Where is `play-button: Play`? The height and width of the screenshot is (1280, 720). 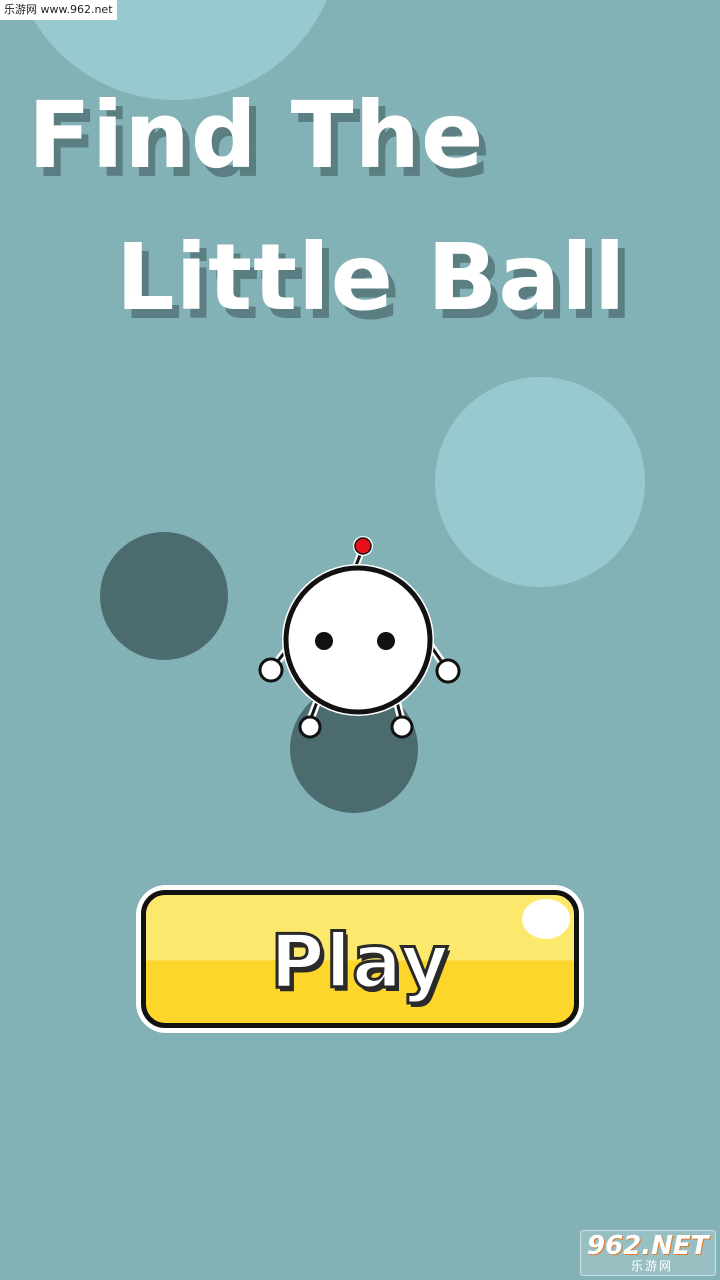
play-button: Play is located at coordinates (360, 959).